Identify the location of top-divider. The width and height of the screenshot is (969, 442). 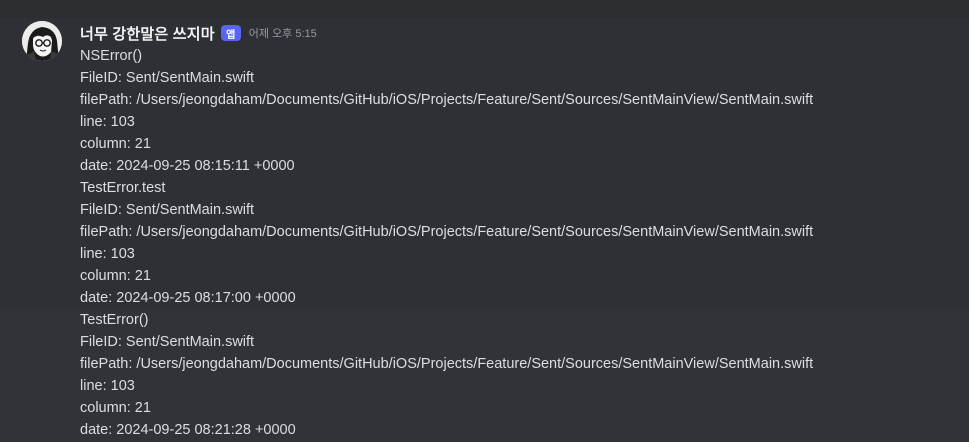
(484, 9).